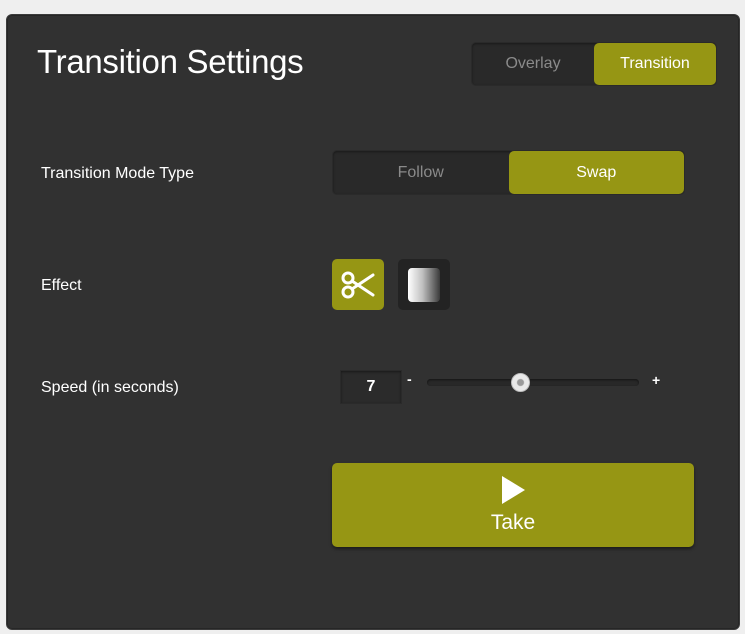  I want to click on fade-gradient-icon, so click(424, 284).